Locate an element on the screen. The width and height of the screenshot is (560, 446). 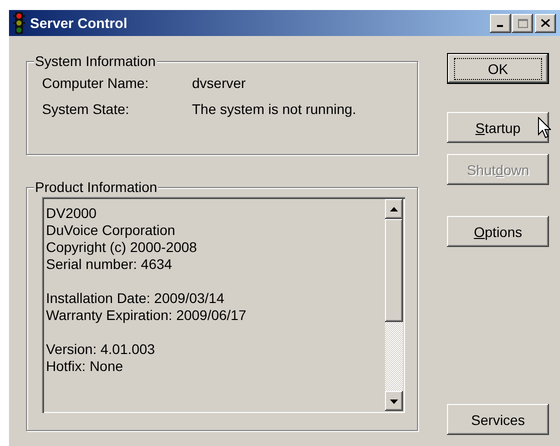
close-button is located at coordinates (545, 23).